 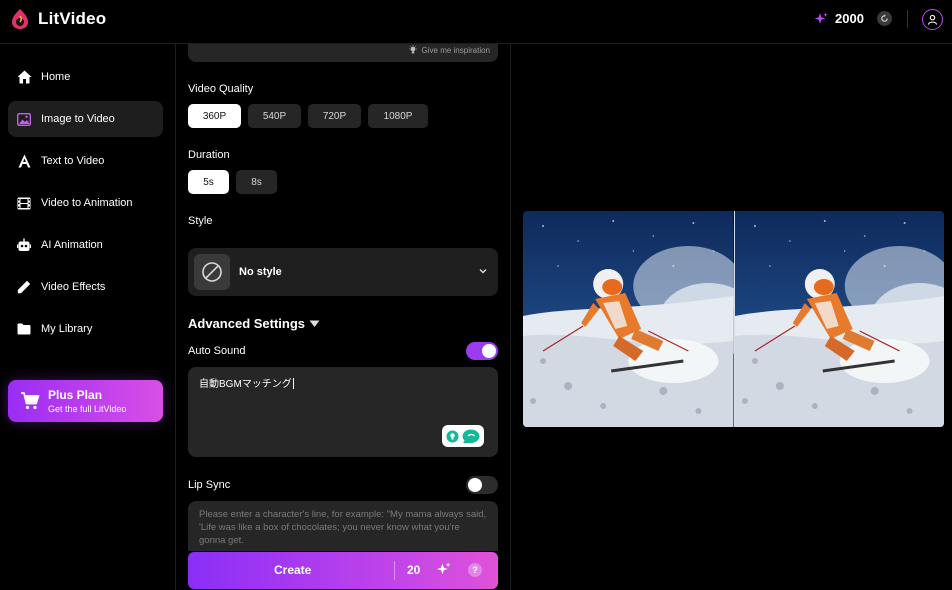 What do you see at coordinates (24, 119) in the screenshot?
I see `image-icon` at bounding box center [24, 119].